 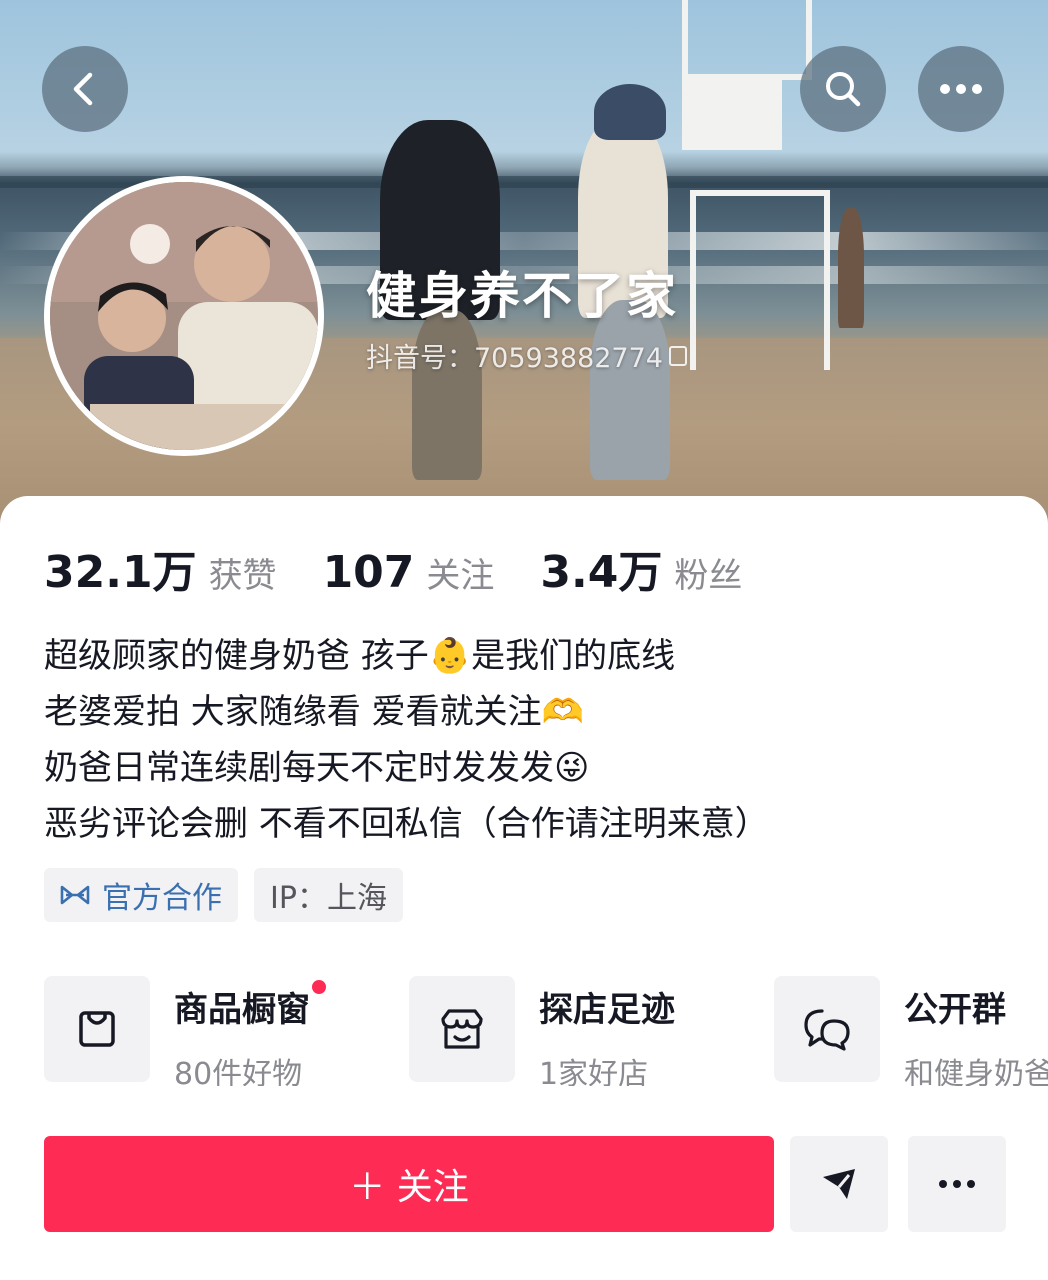 I want to click on lifeguard-tower, so click(x=747, y=40).